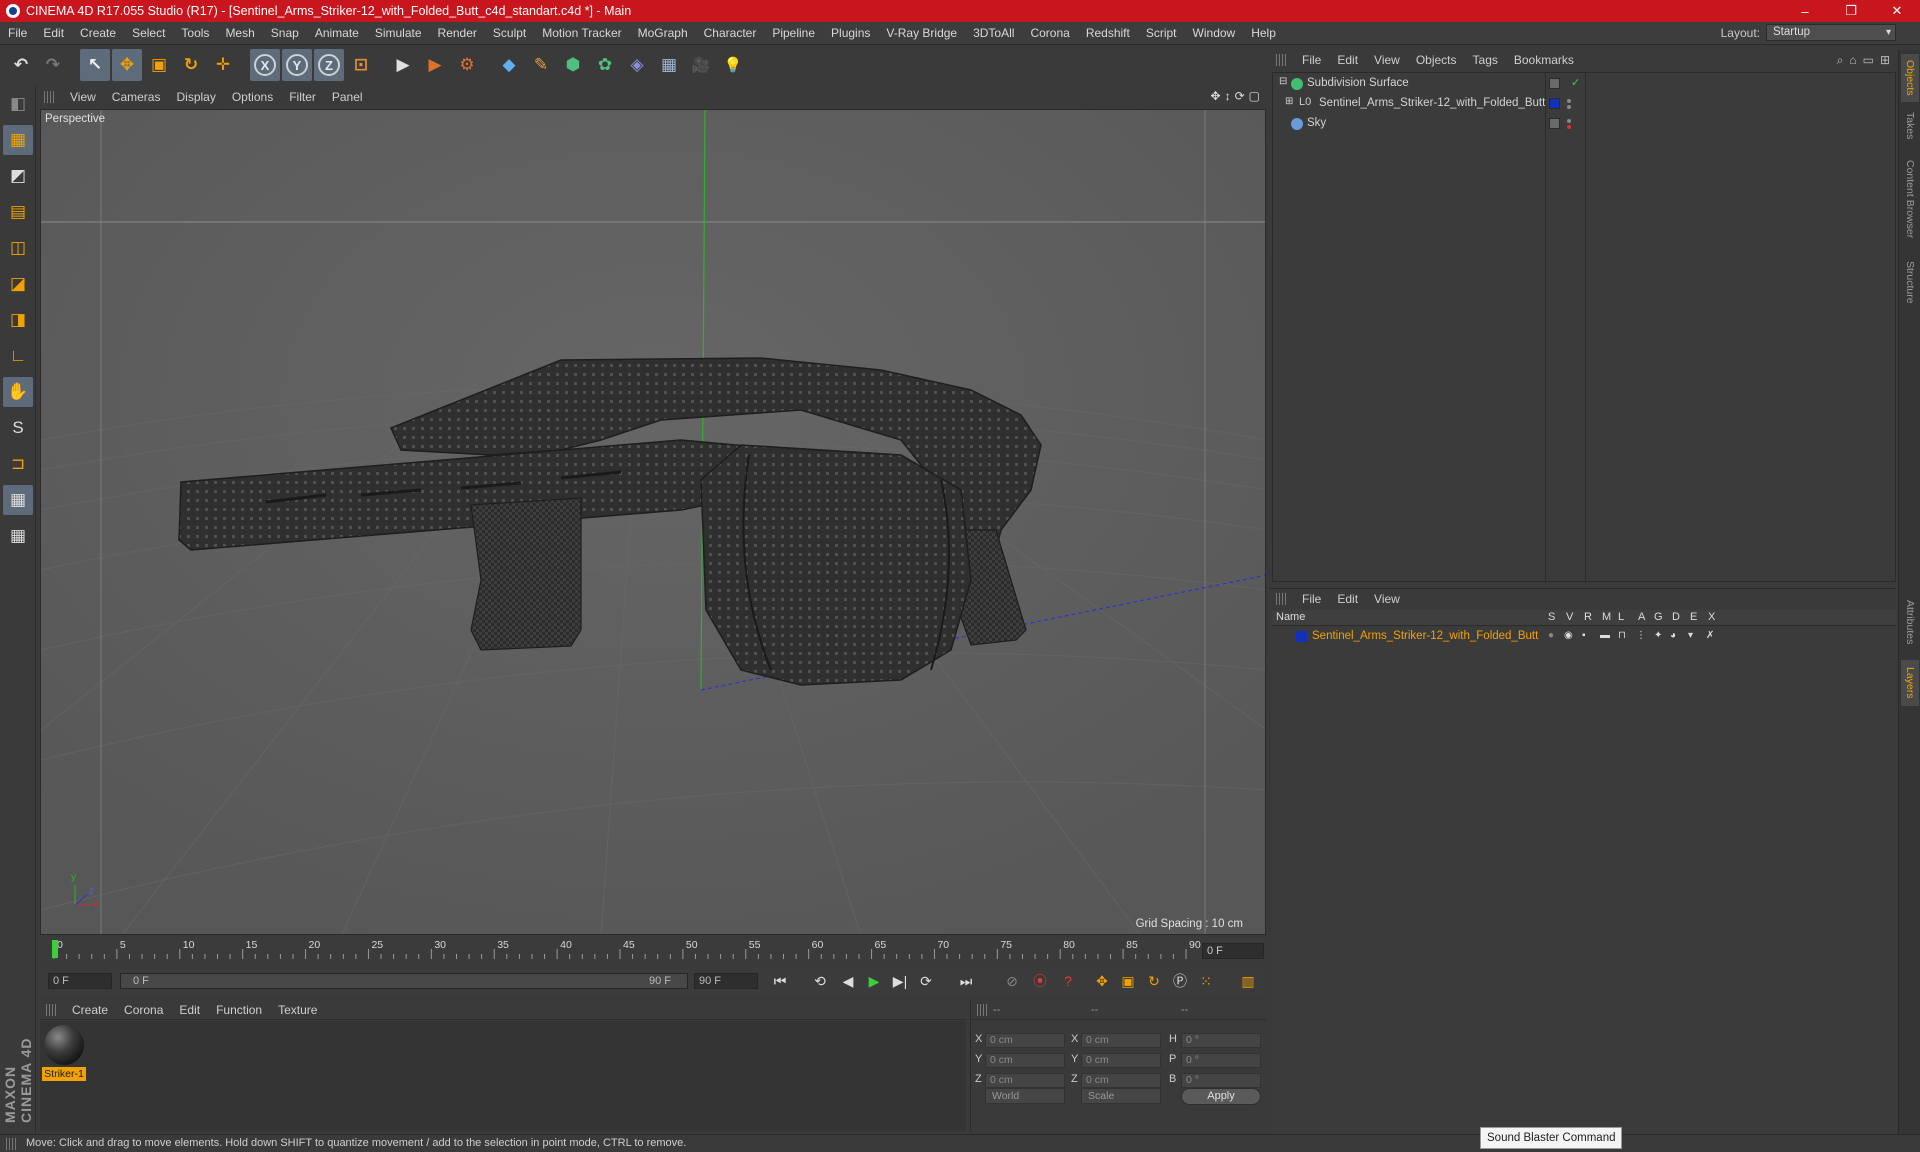  What do you see at coordinates (1221, 1096) in the screenshot?
I see `apply-button: Apply` at bounding box center [1221, 1096].